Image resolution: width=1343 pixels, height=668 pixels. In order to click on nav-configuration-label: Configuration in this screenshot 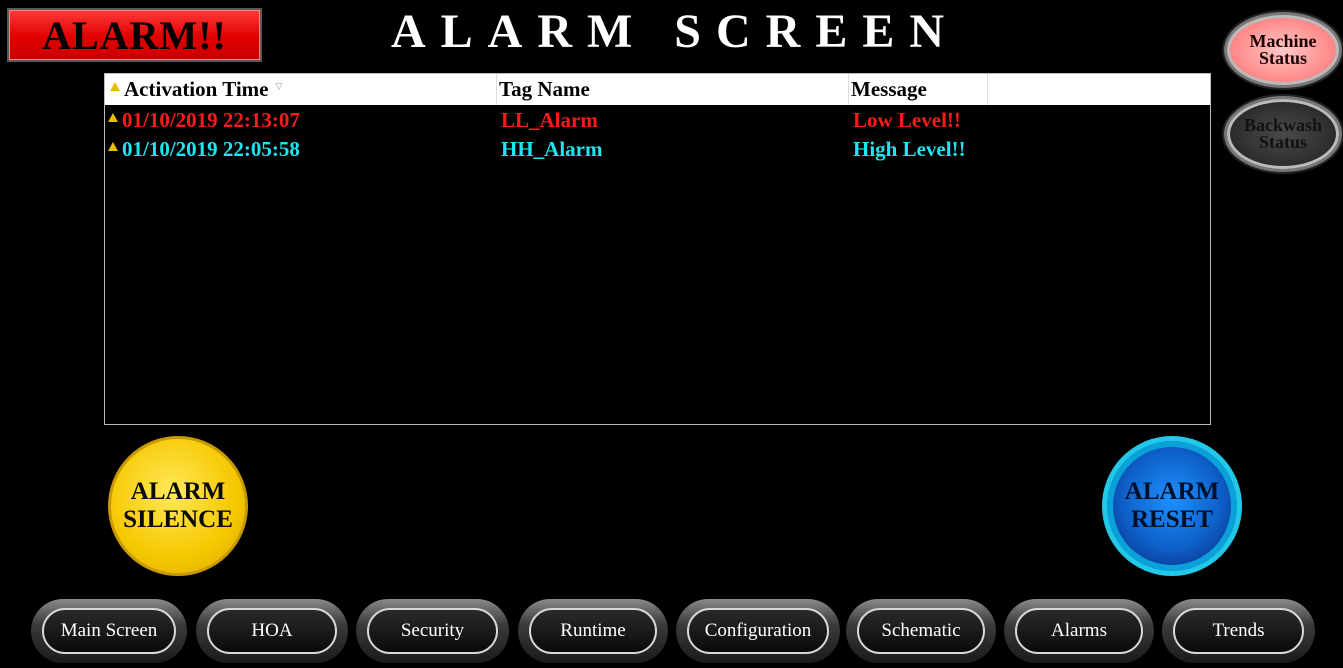, I will do `click(758, 631)`.